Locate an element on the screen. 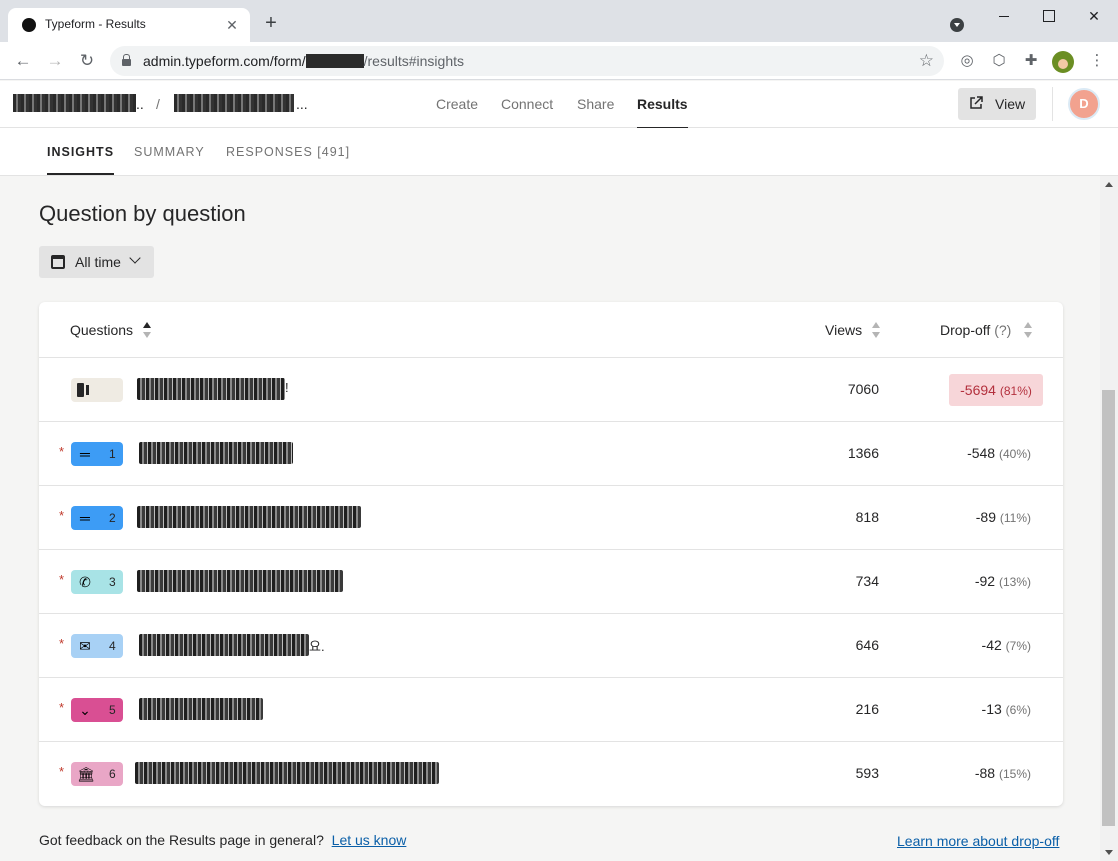  nav-share: Share is located at coordinates (595, 104).